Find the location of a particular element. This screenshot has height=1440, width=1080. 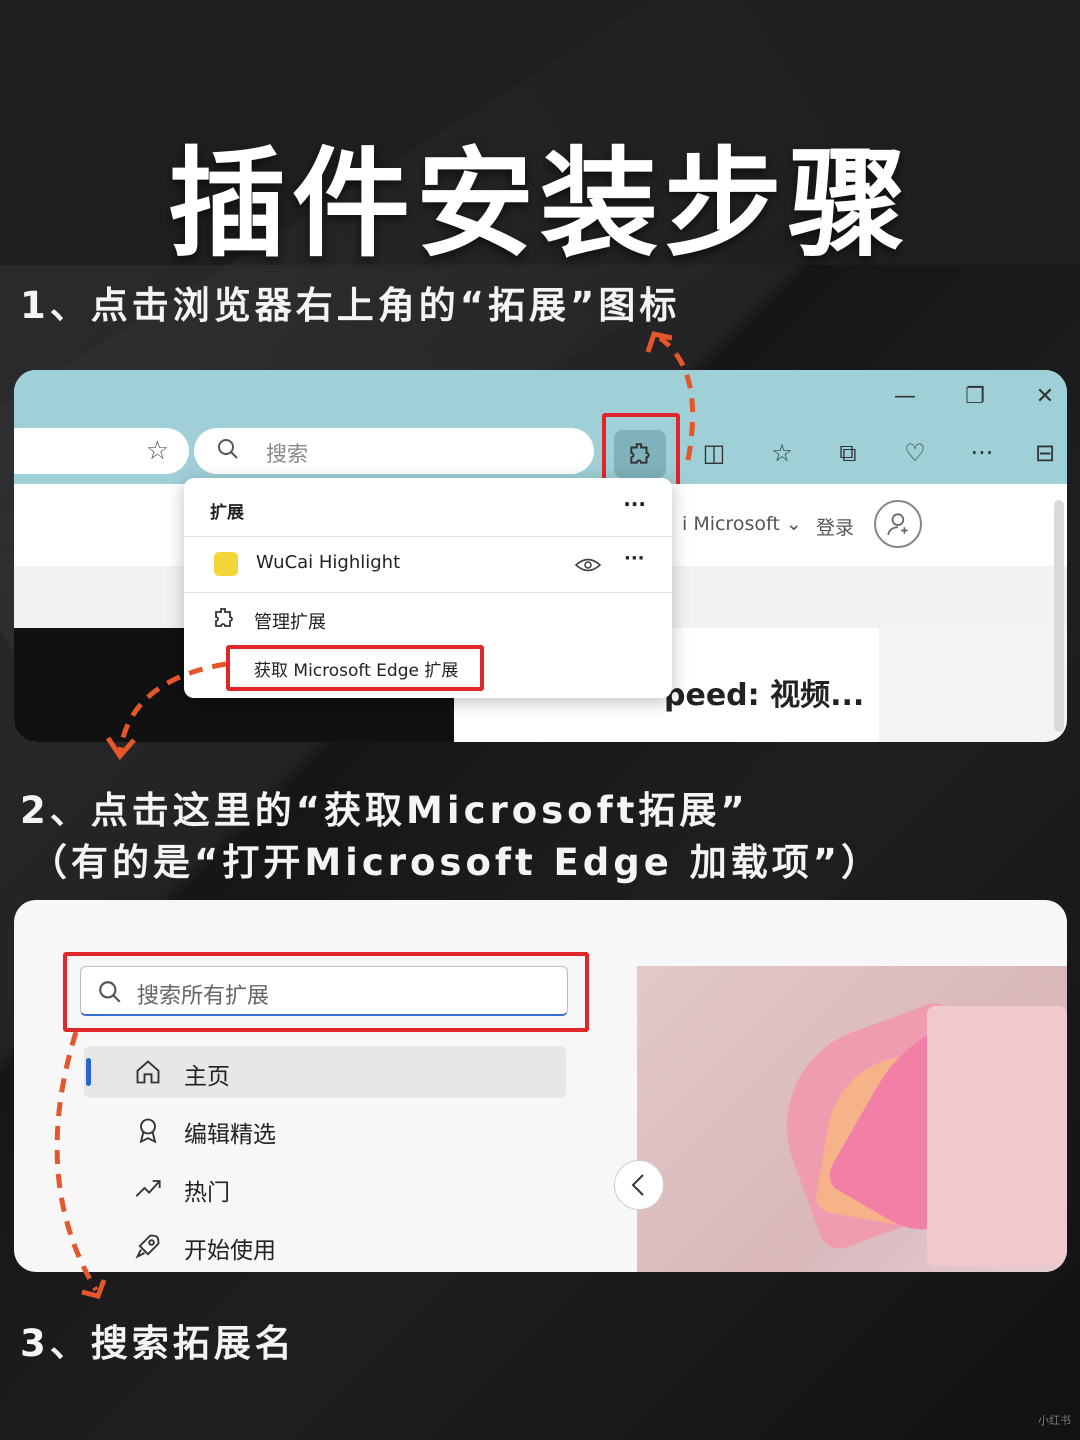

step-2-note: （有的是“打开Microsoft Edge 加载项”） is located at coordinates (456, 862).